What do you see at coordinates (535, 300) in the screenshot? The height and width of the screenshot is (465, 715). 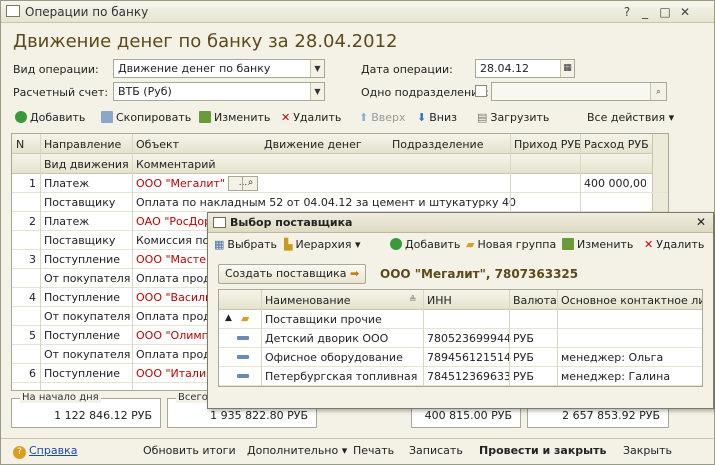 I see `col-currency: Валюта` at bounding box center [535, 300].